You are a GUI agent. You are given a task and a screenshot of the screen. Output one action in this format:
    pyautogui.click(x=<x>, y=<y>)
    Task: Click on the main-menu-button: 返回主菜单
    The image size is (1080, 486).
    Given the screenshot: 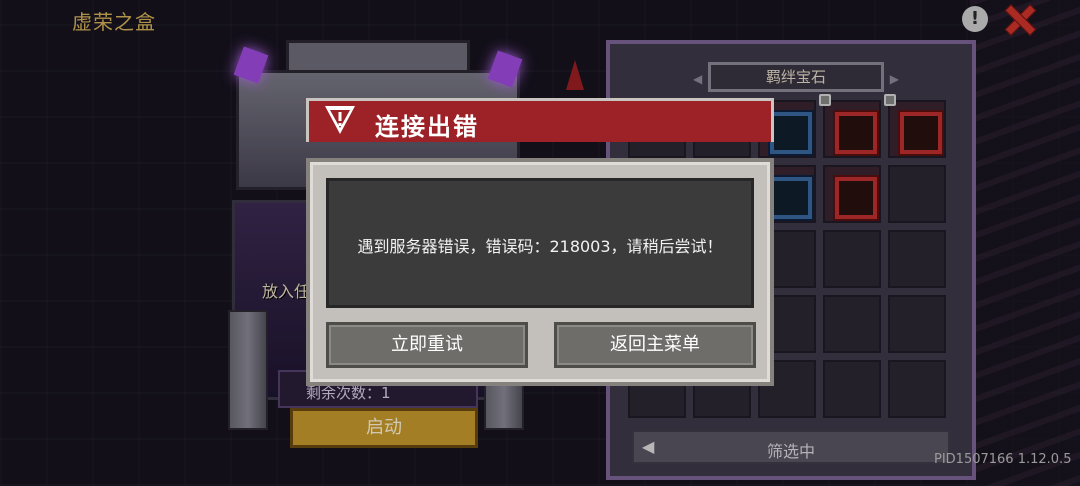 What is the action you would take?
    pyautogui.click(x=655, y=345)
    